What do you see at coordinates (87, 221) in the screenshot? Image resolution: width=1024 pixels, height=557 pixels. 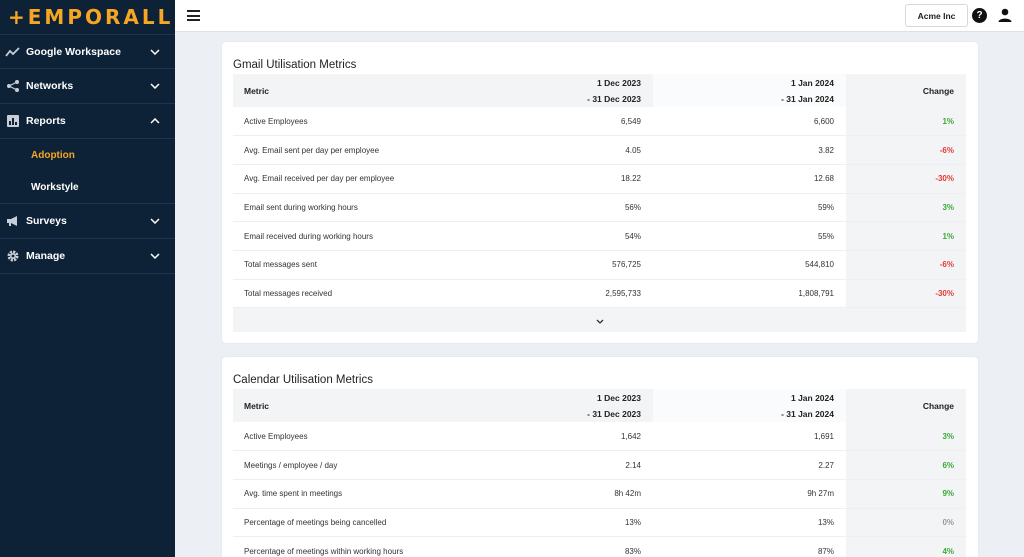 I see `sidebar-item-surveys: Surveys` at bounding box center [87, 221].